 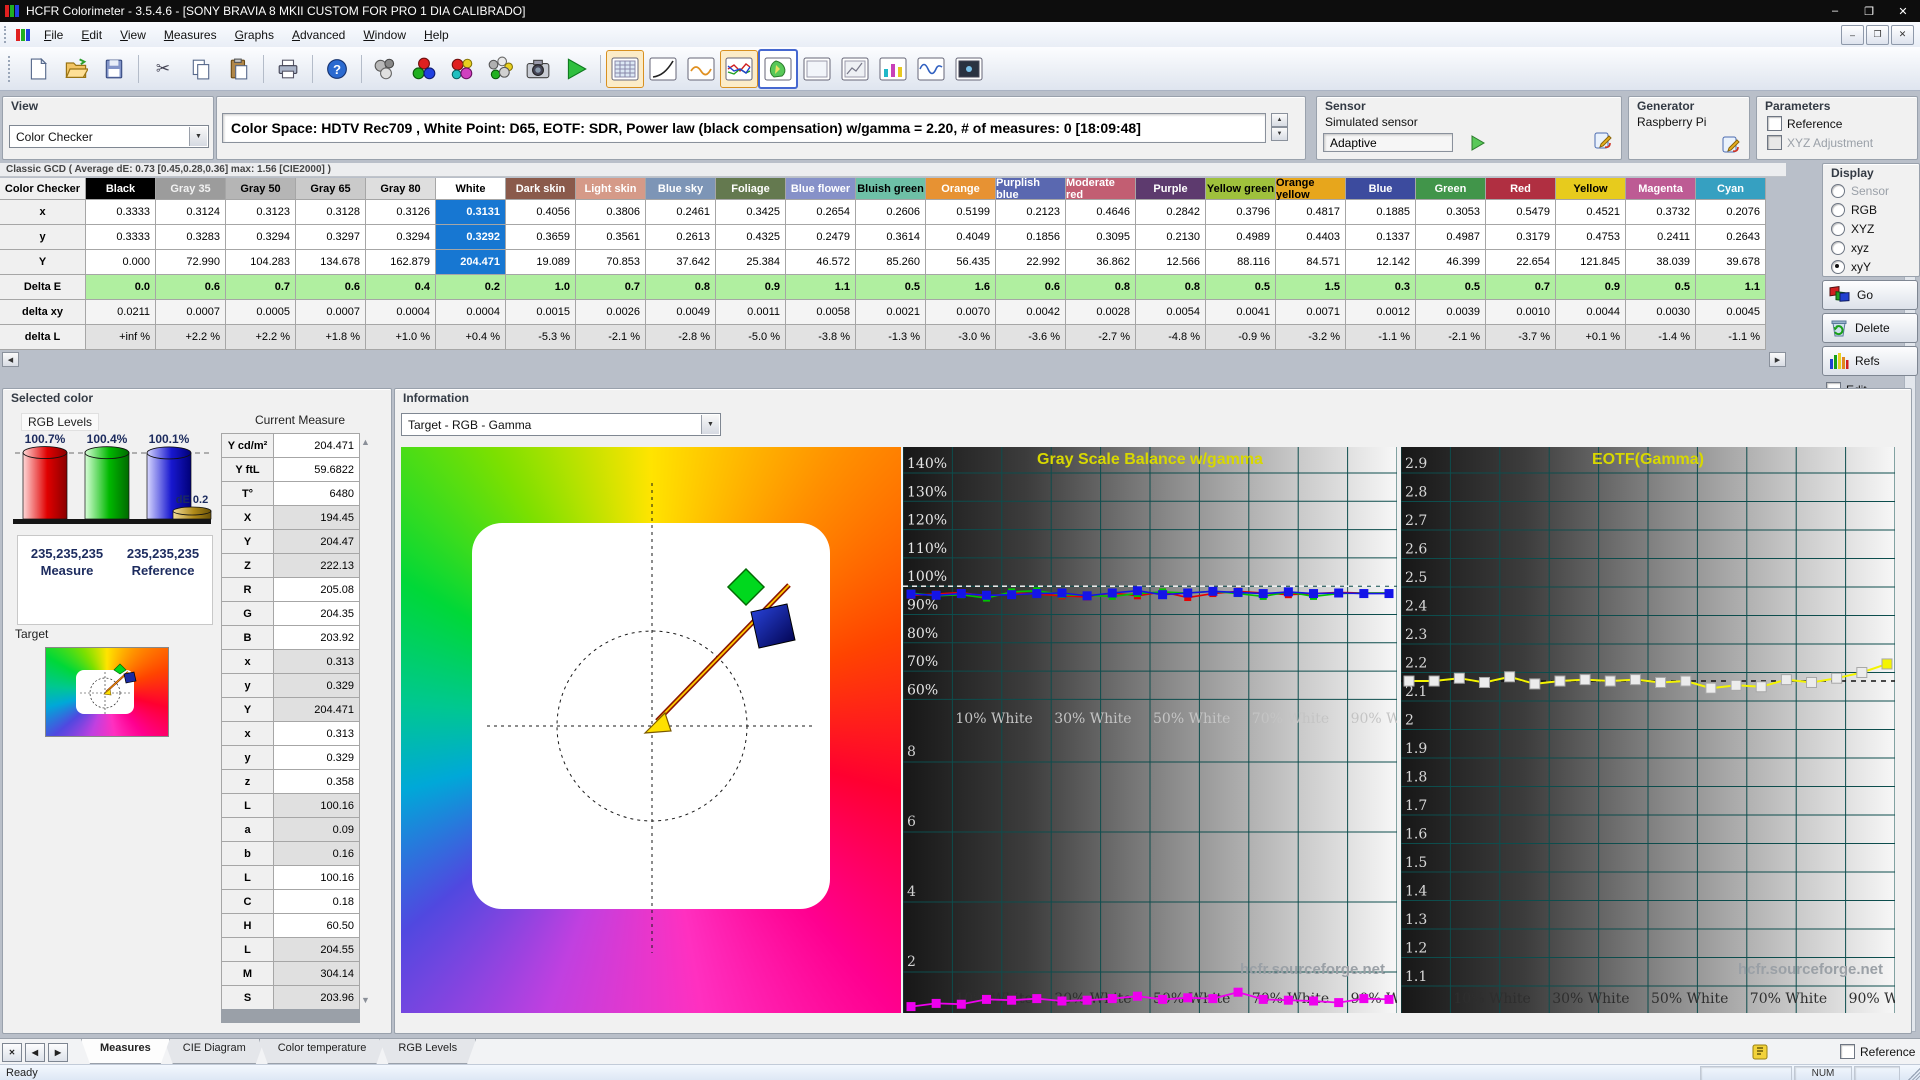 What do you see at coordinates (1101, 189) in the screenshot?
I see `column-header-moderate-red: Moderate red` at bounding box center [1101, 189].